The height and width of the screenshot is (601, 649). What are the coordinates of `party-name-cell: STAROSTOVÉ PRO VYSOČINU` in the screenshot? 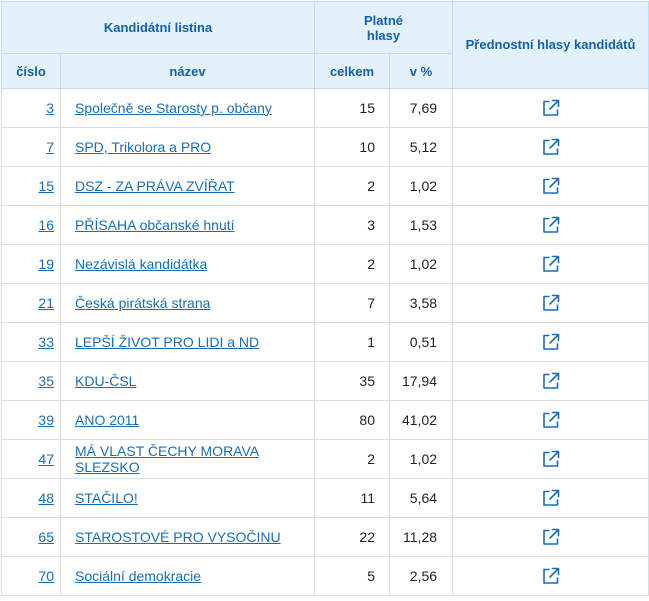 It's located at (187, 537).